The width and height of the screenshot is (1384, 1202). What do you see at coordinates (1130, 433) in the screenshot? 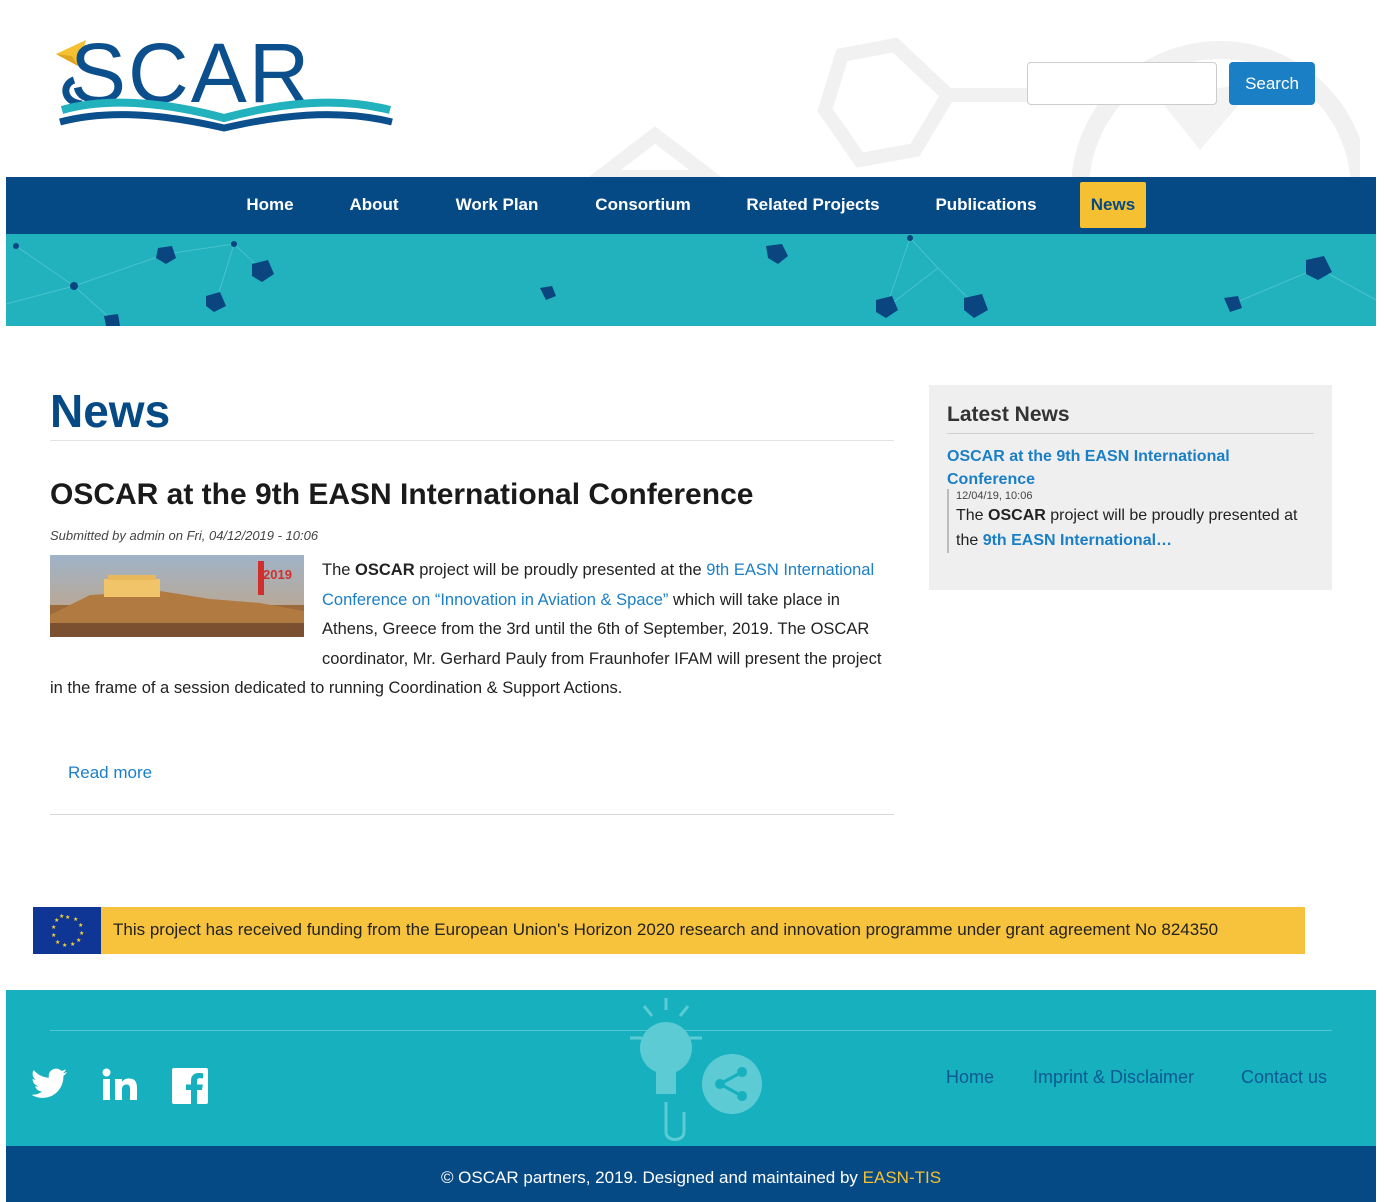
I see `sidebar-divider` at bounding box center [1130, 433].